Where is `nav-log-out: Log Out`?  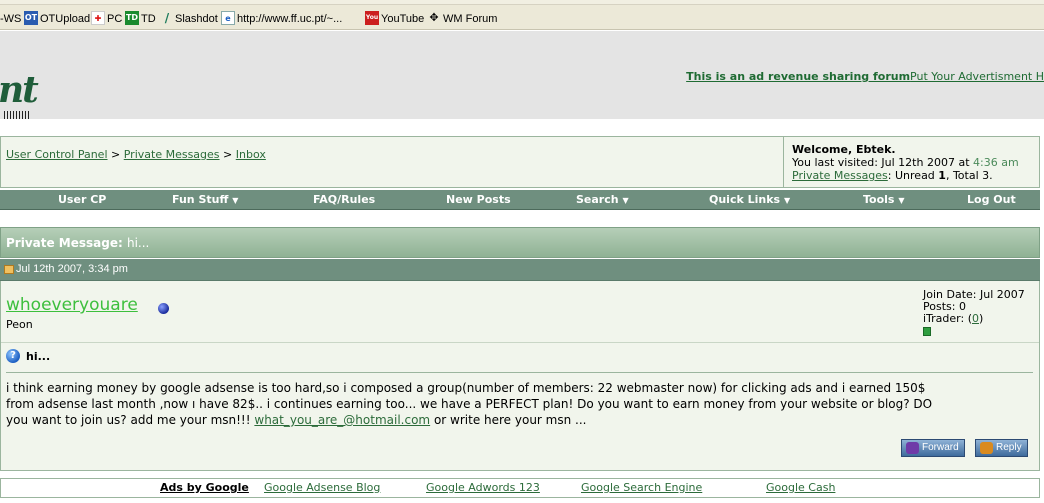 nav-log-out: Log Out is located at coordinates (991, 200).